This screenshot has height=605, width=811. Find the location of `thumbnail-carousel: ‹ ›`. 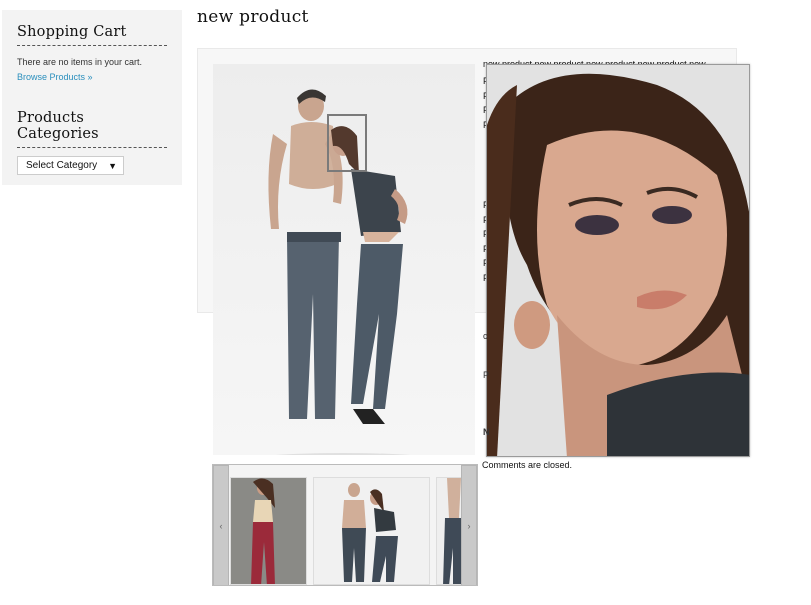

thumbnail-carousel: ‹ › is located at coordinates (345, 525).